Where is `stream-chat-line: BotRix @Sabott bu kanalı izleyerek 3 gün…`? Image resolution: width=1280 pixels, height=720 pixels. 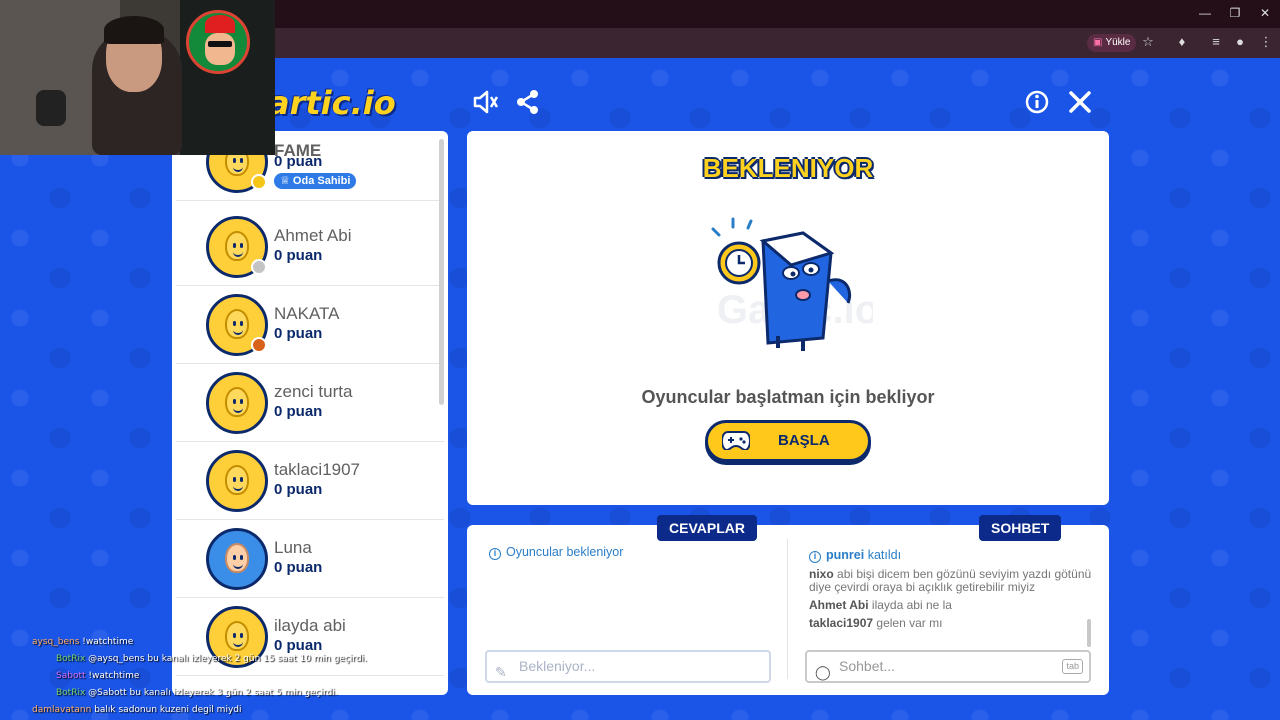 stream-chat-line: BotRix @Sabott bu kanalı izleyerek 3 gün… is located at coordinates (197, 693).